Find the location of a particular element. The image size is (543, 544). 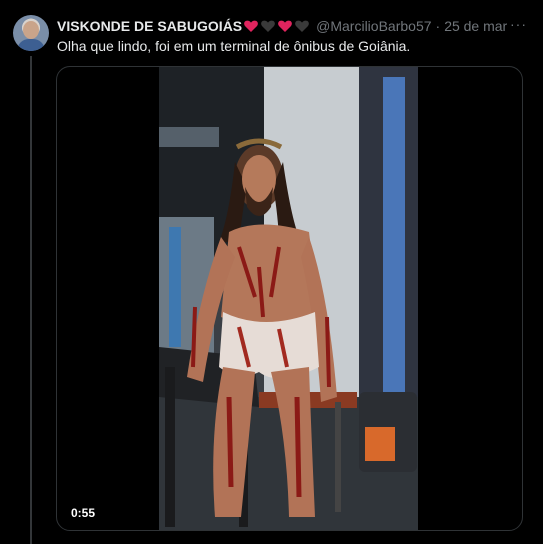

more-options-icon: ··· is located at coordinates (518, 24).